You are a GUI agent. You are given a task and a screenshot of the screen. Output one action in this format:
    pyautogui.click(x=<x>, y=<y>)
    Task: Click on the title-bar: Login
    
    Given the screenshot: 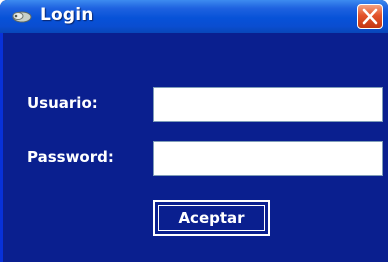 What is the action you would take?
    pyautogui.click(x=194, y=16)
    